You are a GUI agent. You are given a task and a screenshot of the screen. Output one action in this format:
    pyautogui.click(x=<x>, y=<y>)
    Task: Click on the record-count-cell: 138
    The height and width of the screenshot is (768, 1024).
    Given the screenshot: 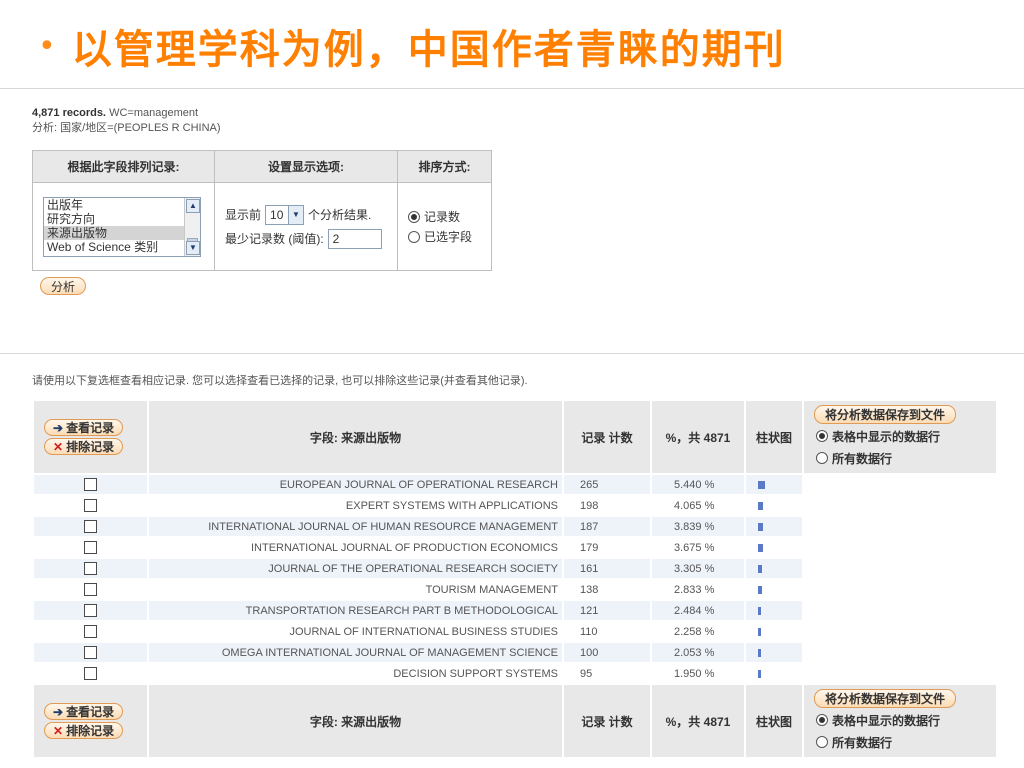 What is the action you would take?
    pyautogui.click(x=589, y=589)
    